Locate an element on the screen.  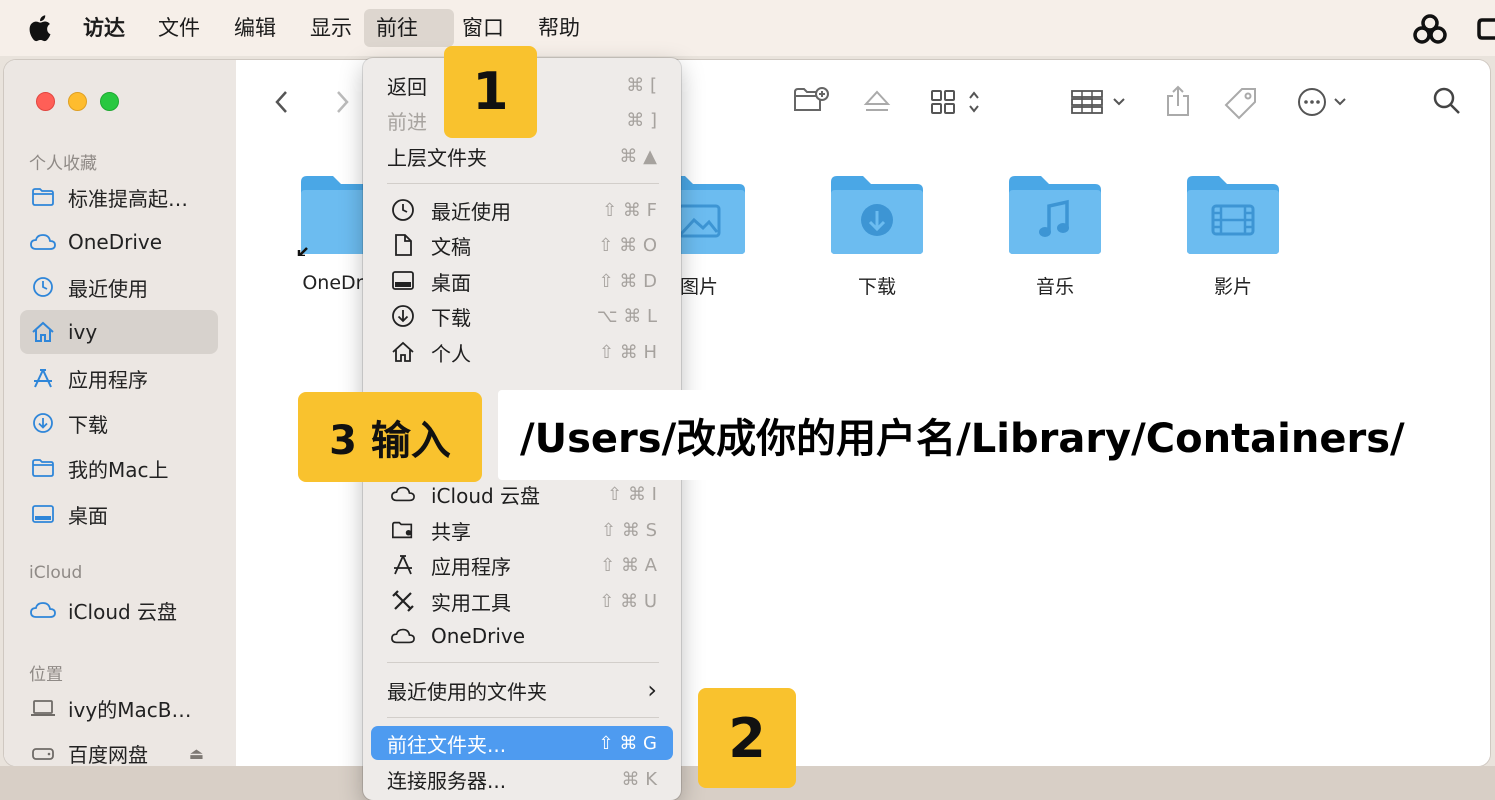
apps-icon is located at coordinates (43, 378).